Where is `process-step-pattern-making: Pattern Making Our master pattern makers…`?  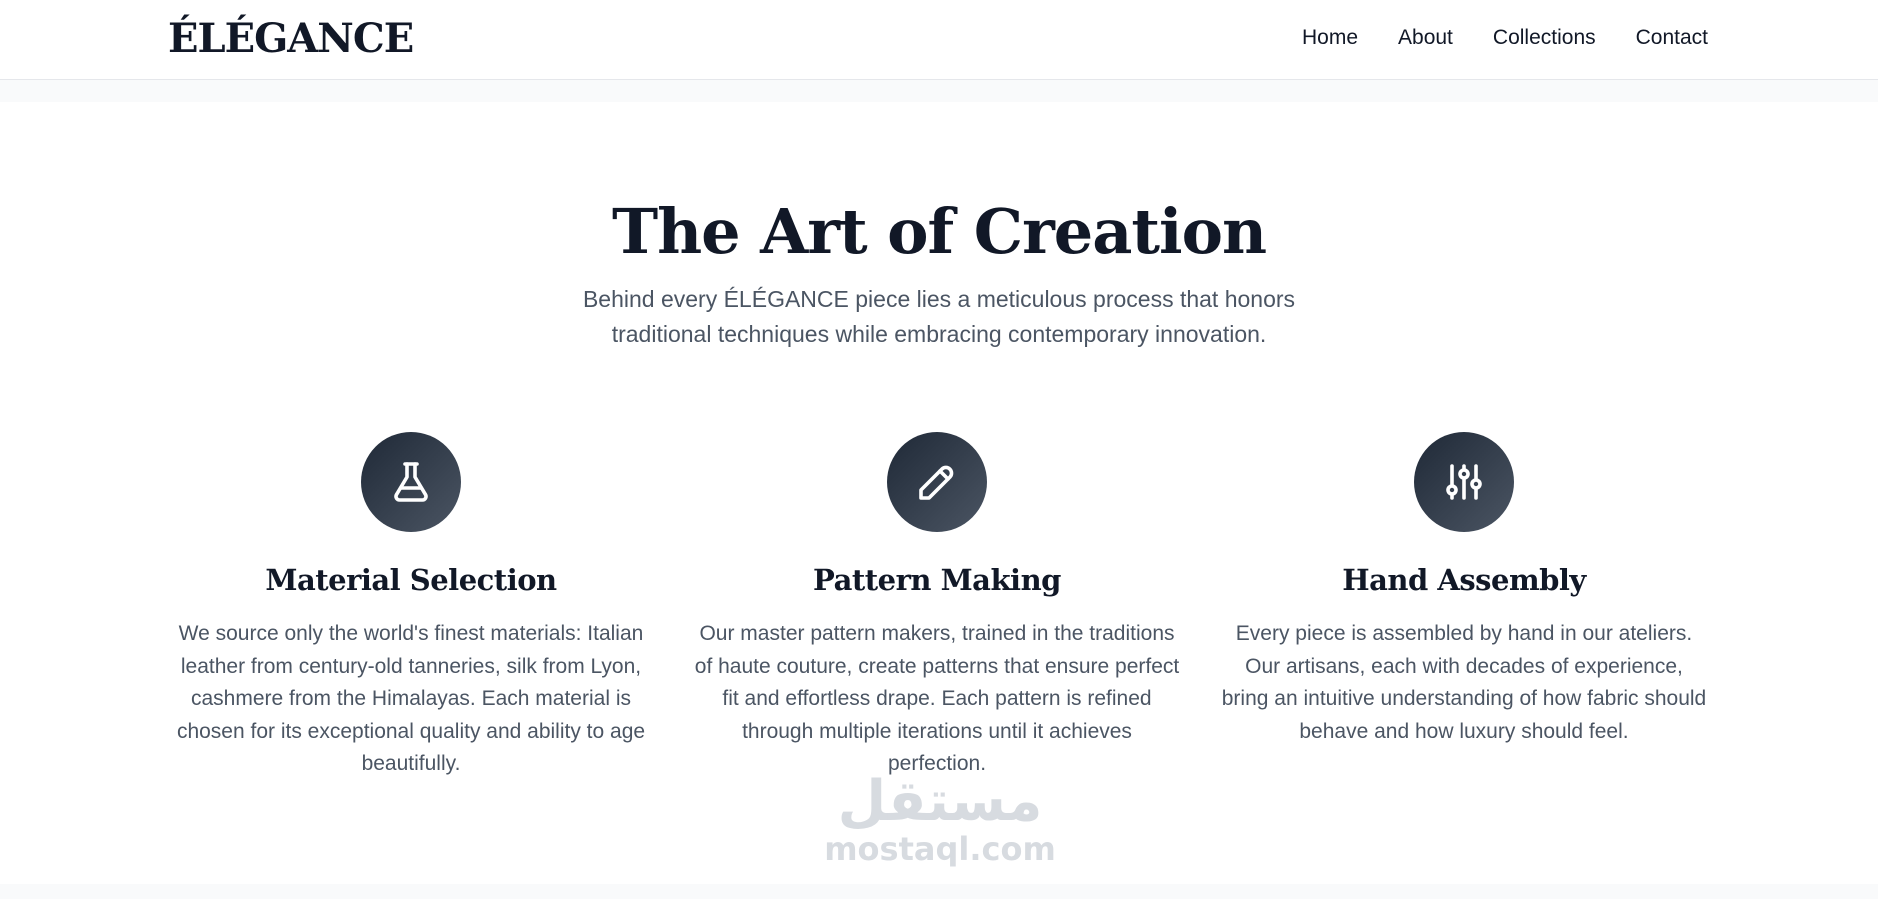
process-step-pattern-making: Pattern Making Our master pattern makers… is located at coordinates (937, 606).